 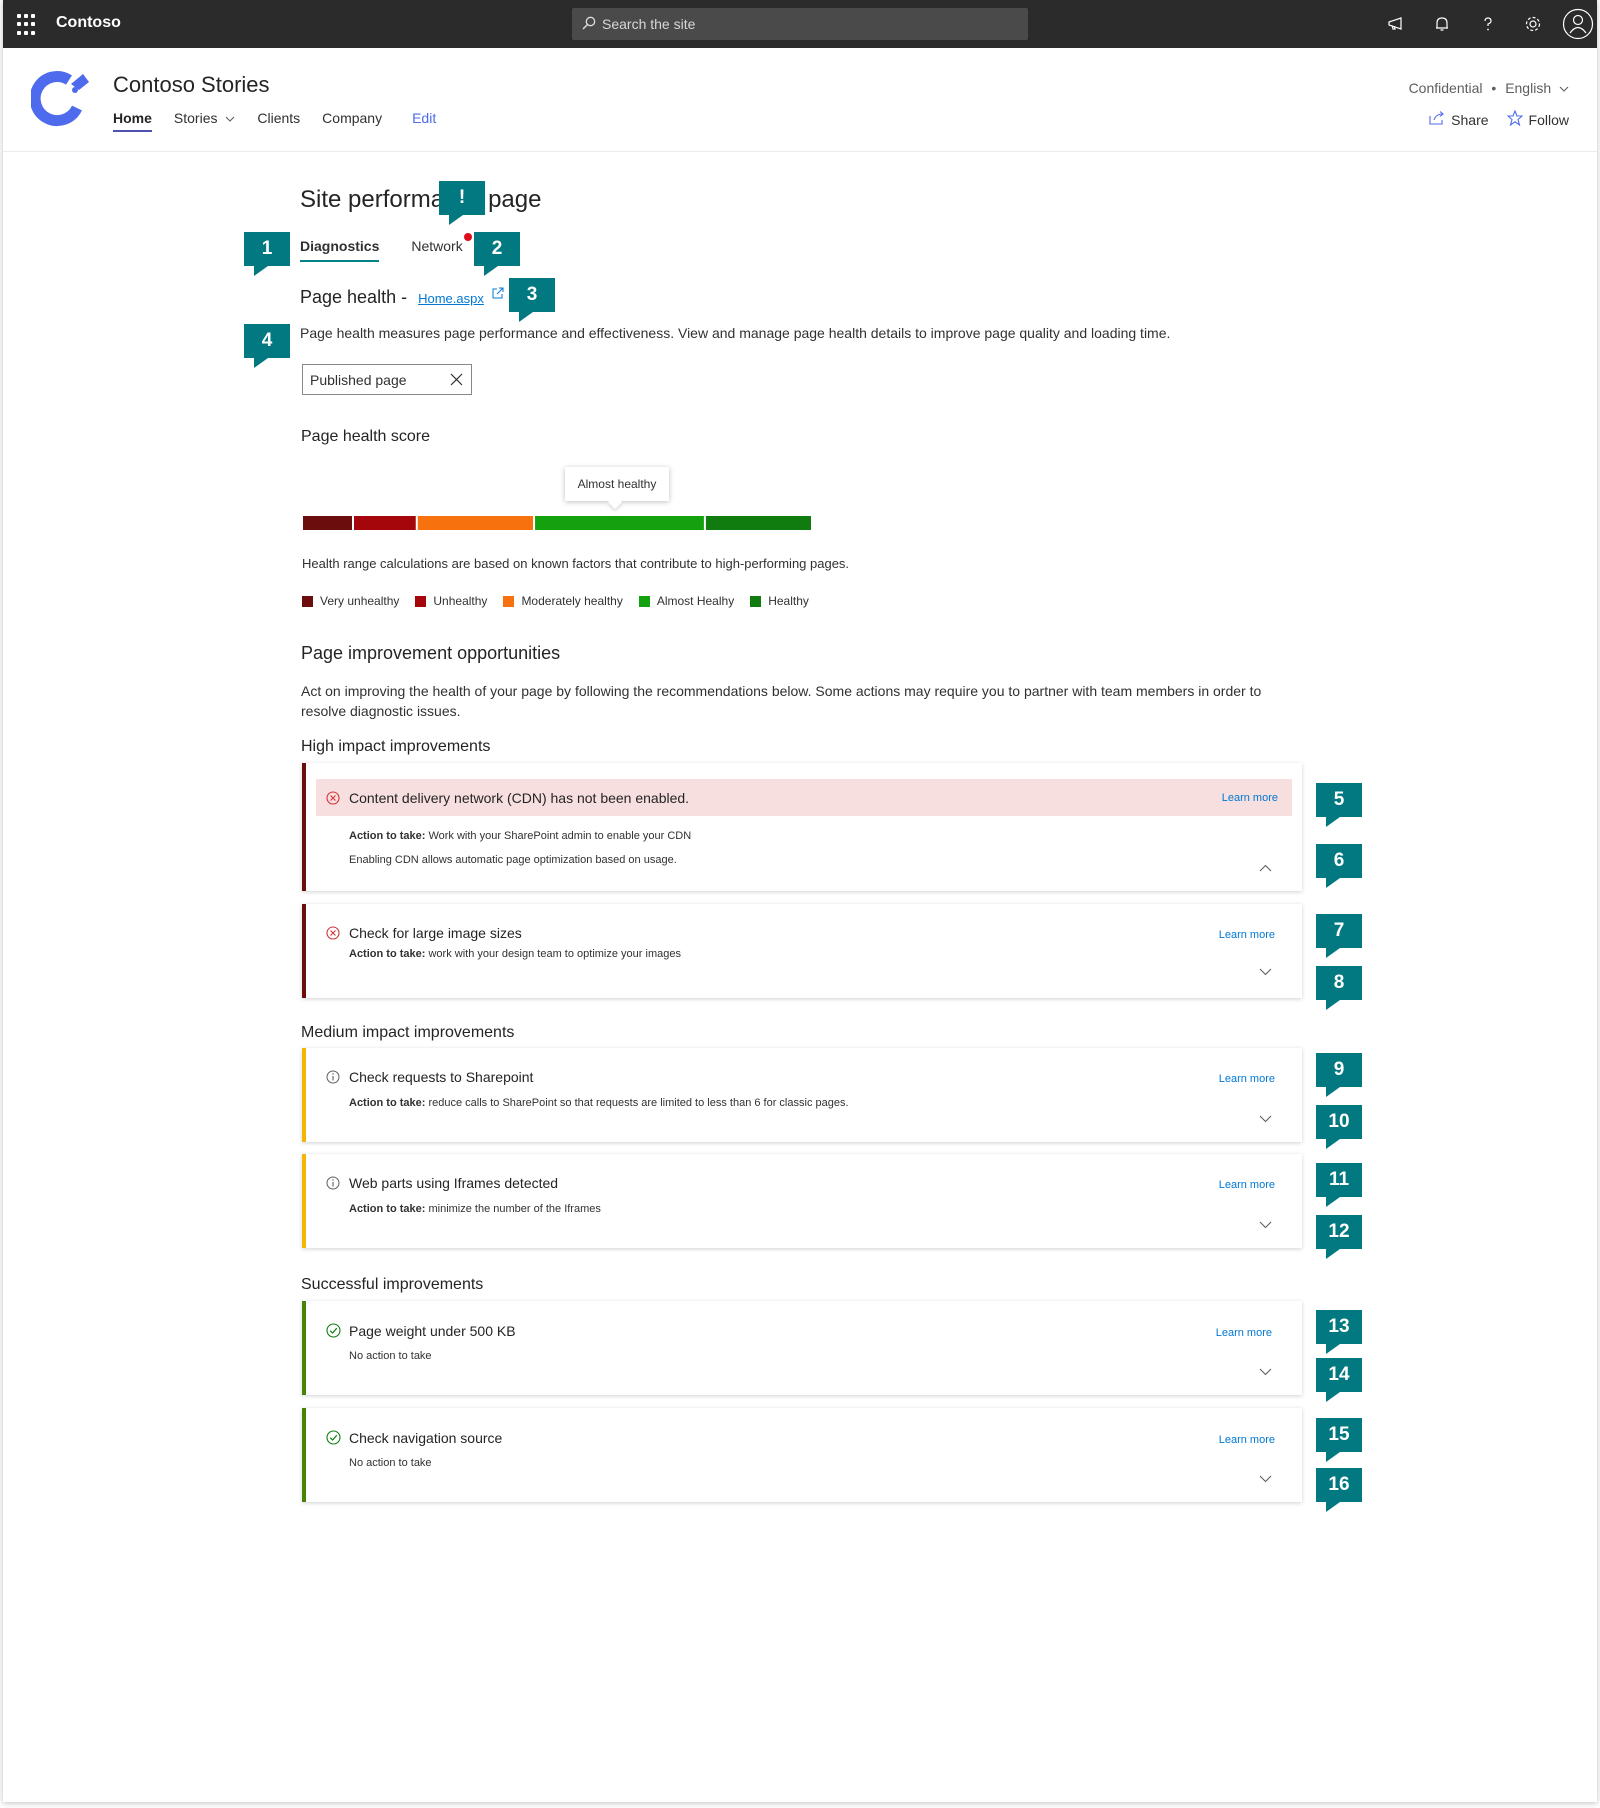 I want to click on nav-stories: Stories, so click(x=204, y=121).